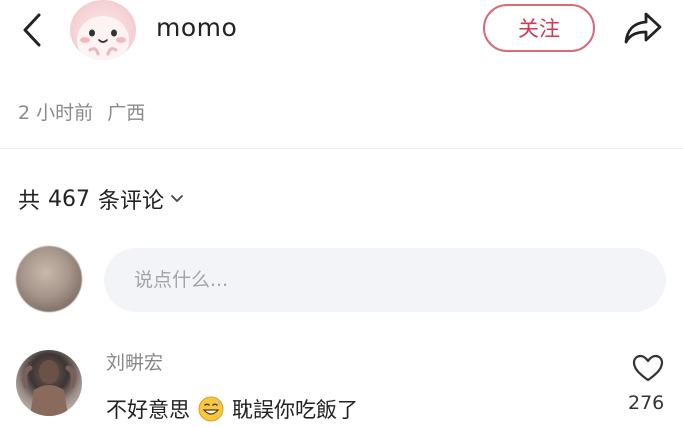 This screenshot has height=427, width=683. I want to click on comment-text-before: 不好意思, so click(148, 410).